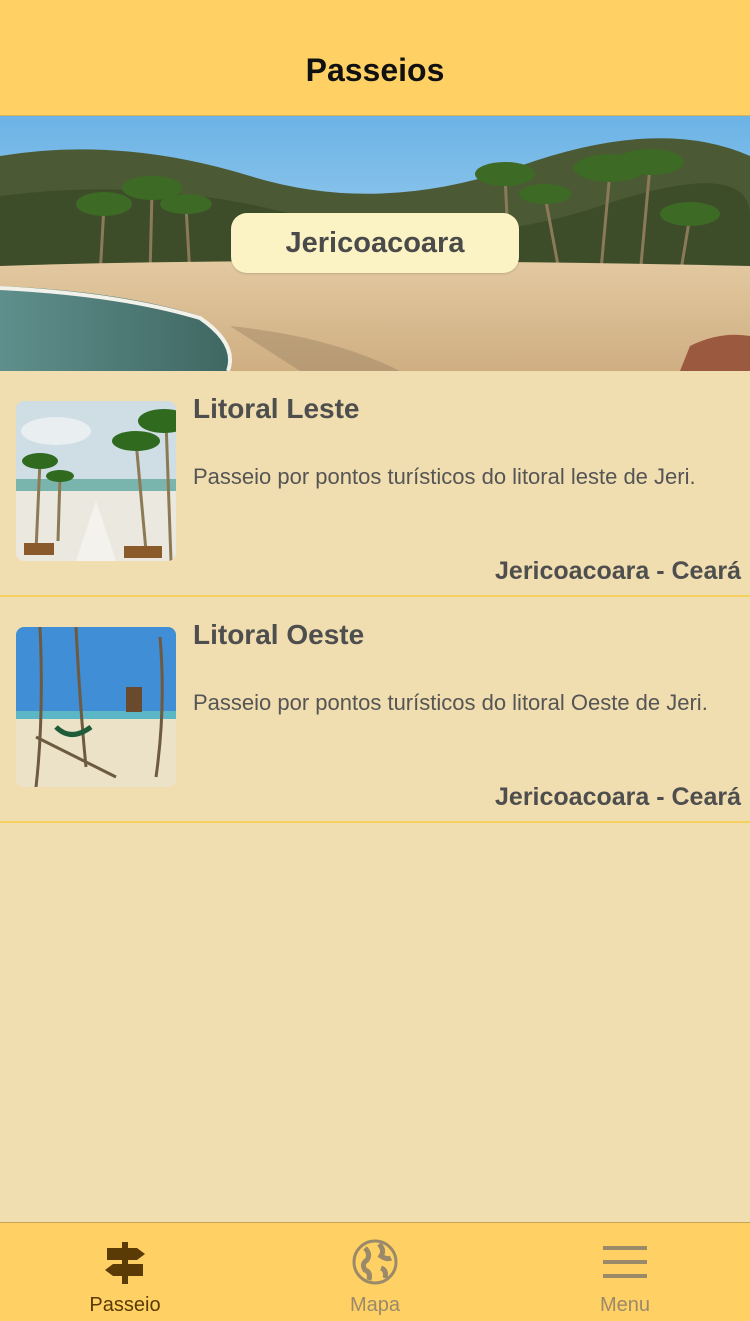  What do you see at coordinates (125, 1262) in the screenshot?
I see `signpost-icon` at bounding box center [125, 1262].